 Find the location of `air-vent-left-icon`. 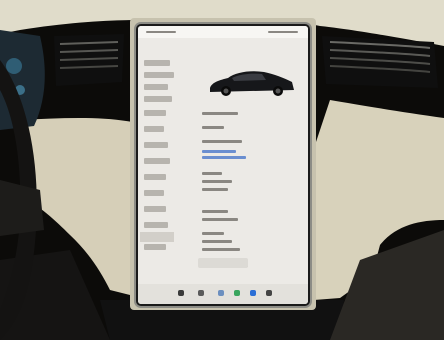

air-vent-left-icon is located at coordinates (89, 60).